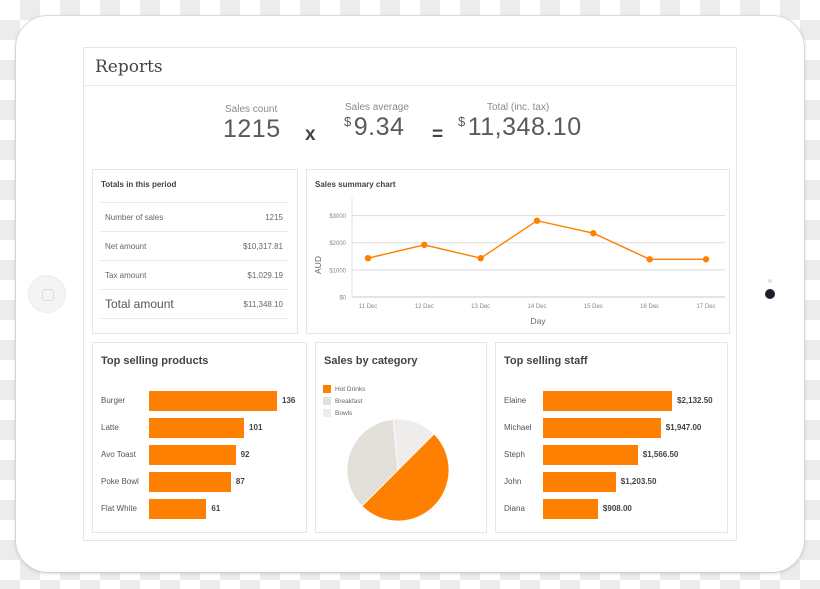 Image resolution: width=820 pixels, height=589 pixels. I want to click on bar-value-label: $2,132.50, so click(695, 400).